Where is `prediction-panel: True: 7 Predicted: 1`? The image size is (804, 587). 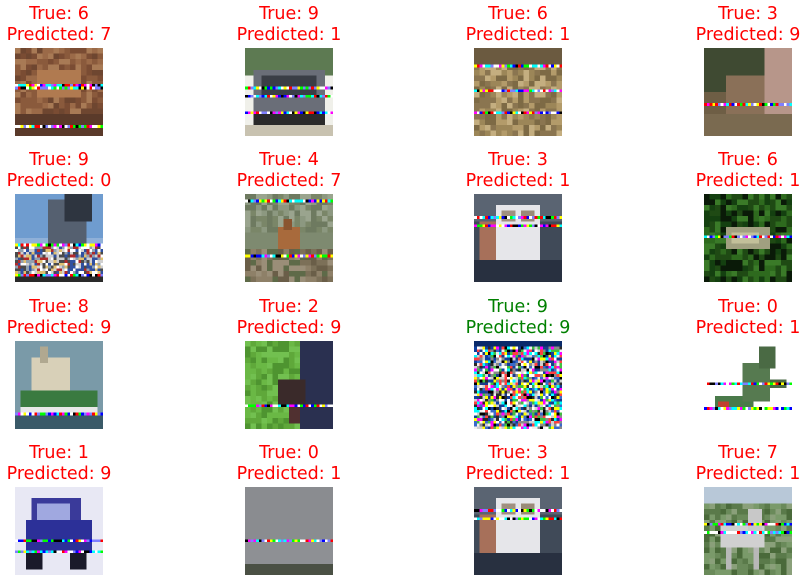 prediction-panel: True: 7 Predicted: 1 is located at coordinates (726, 513).